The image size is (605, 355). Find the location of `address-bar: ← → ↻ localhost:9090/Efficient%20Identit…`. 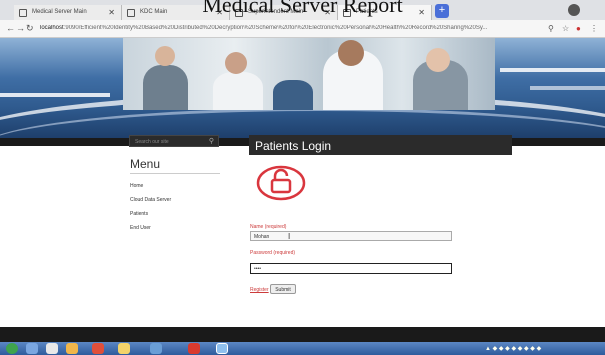

address-bar: ← → ↻ localhost:9090/Efficient%20Identit… is located at coordinates (302, 29).